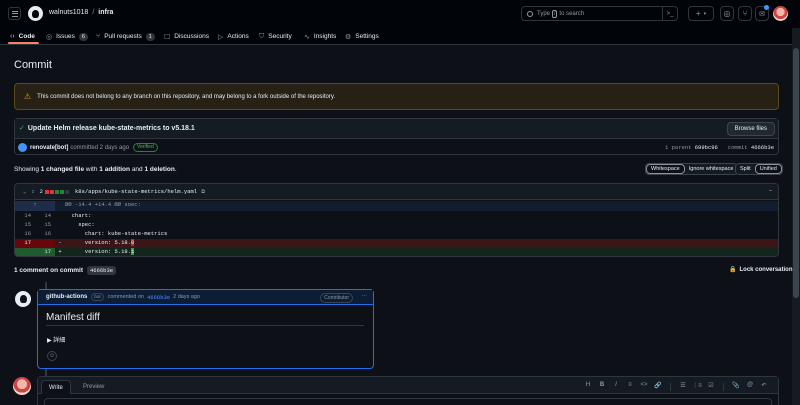 The height and width of the screenshot is (405, 800). Describe the element at coordinates (665, 169) in the screenshot. I see `whitespace-option: Whitespace` at that location.